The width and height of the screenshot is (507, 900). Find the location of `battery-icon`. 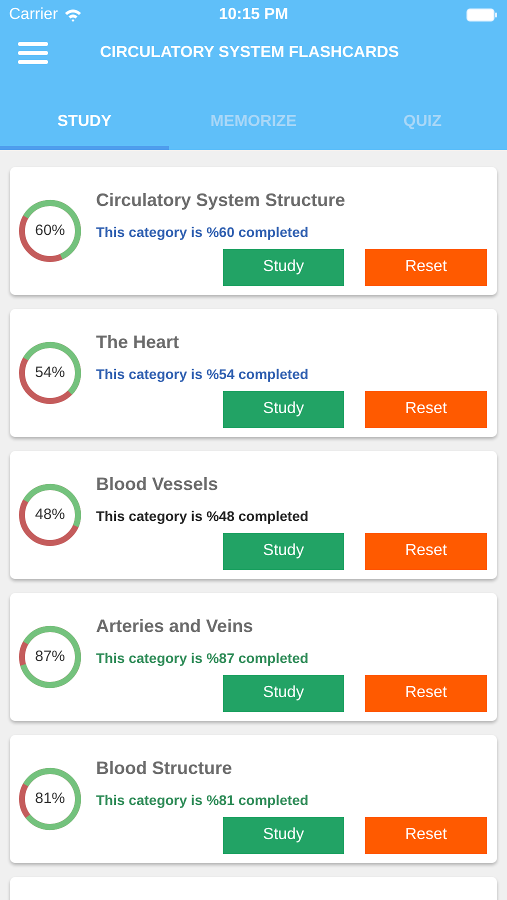

battery-icon is located at coordinates (482, 15).